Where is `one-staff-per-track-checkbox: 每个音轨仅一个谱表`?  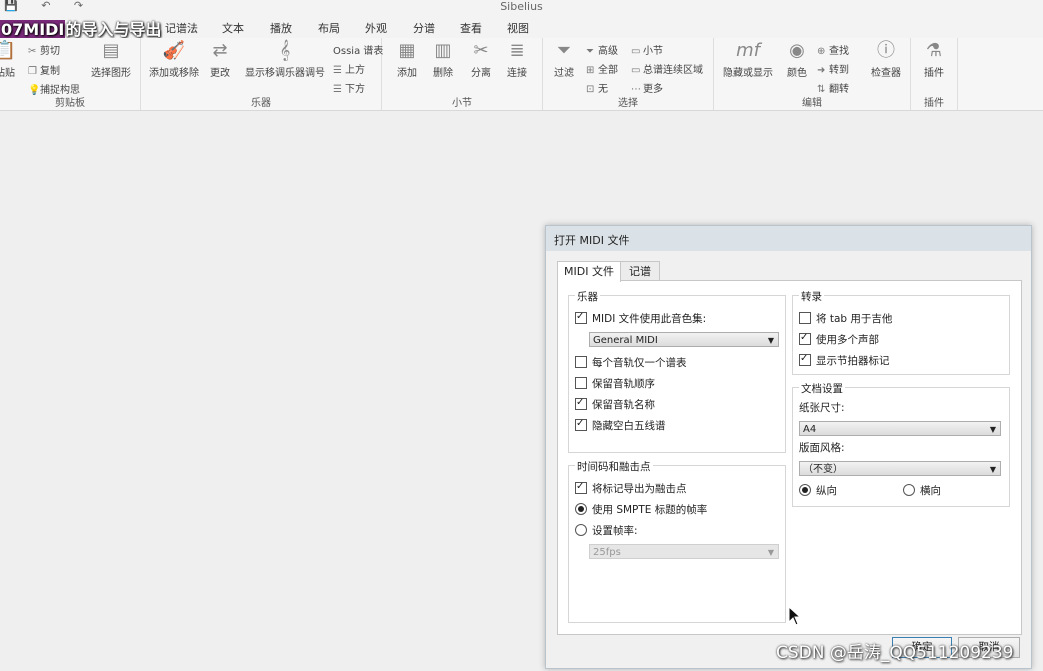
one-staff-per-track-checkbox: 每个音轨仅一个谱表 is located at coordinates (631, 363).